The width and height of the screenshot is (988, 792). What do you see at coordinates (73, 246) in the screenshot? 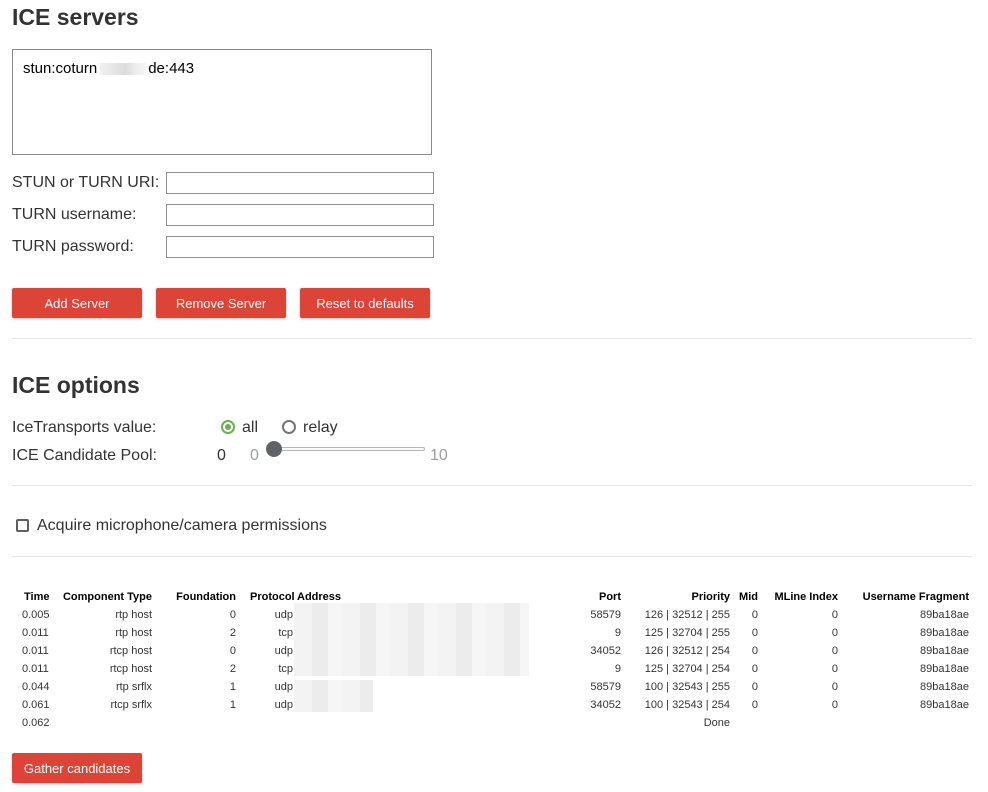
I see `password-label: TURN password:` at bounding box center [73, 246].